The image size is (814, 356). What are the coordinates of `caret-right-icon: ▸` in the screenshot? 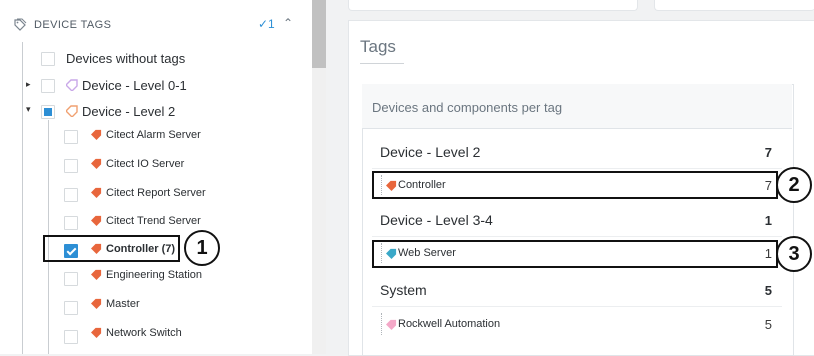 It's located at (28, 84).